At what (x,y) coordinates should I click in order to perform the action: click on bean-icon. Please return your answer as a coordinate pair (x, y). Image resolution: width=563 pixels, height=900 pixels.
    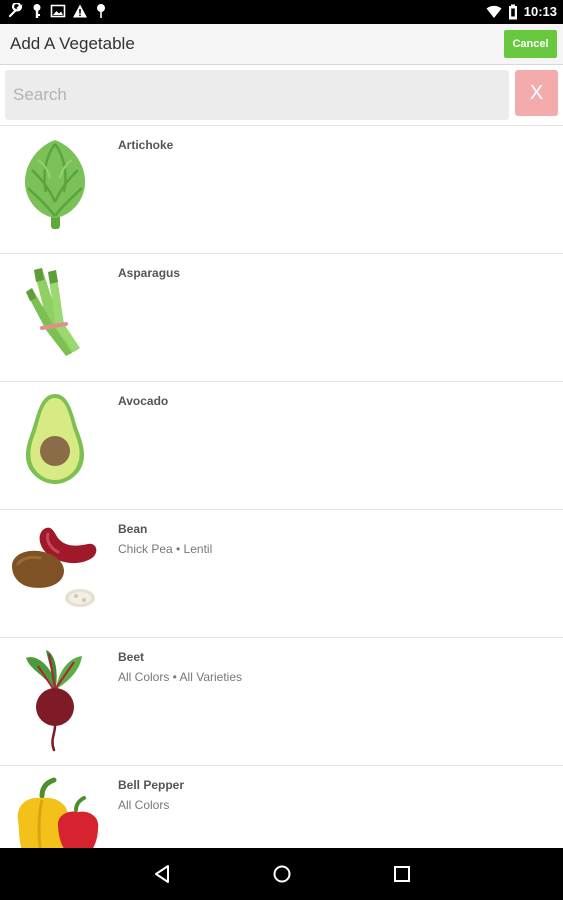
    Looking at the image, I should click on (54, 567).